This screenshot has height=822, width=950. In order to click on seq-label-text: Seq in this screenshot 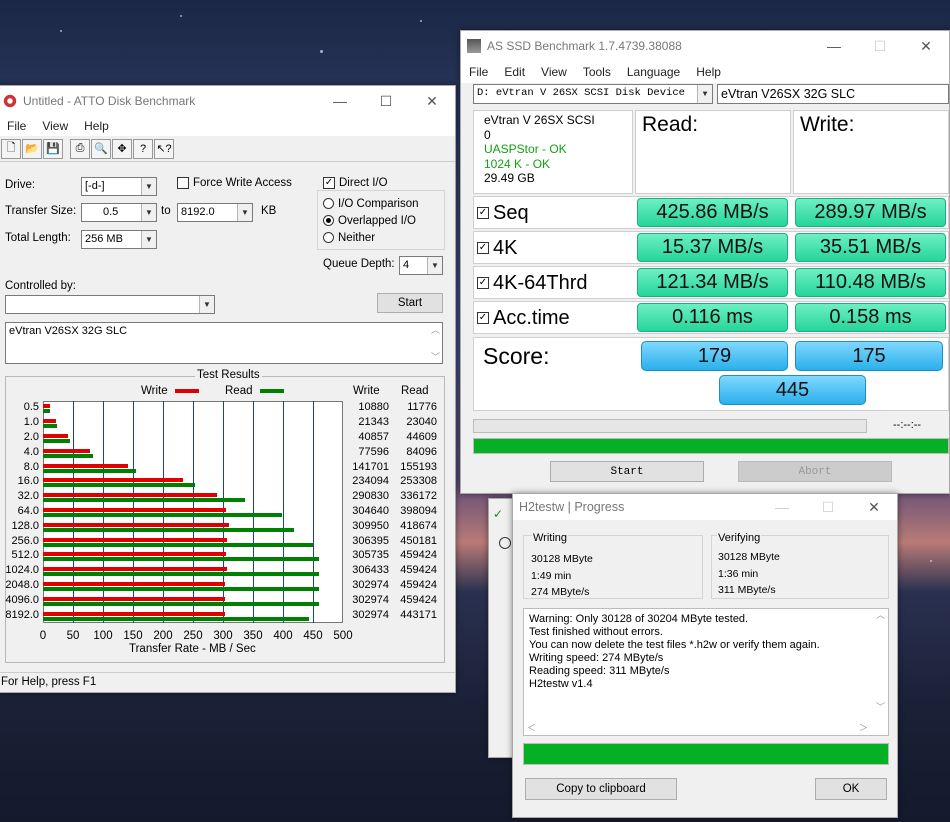, I will do `click(511, 212)`.